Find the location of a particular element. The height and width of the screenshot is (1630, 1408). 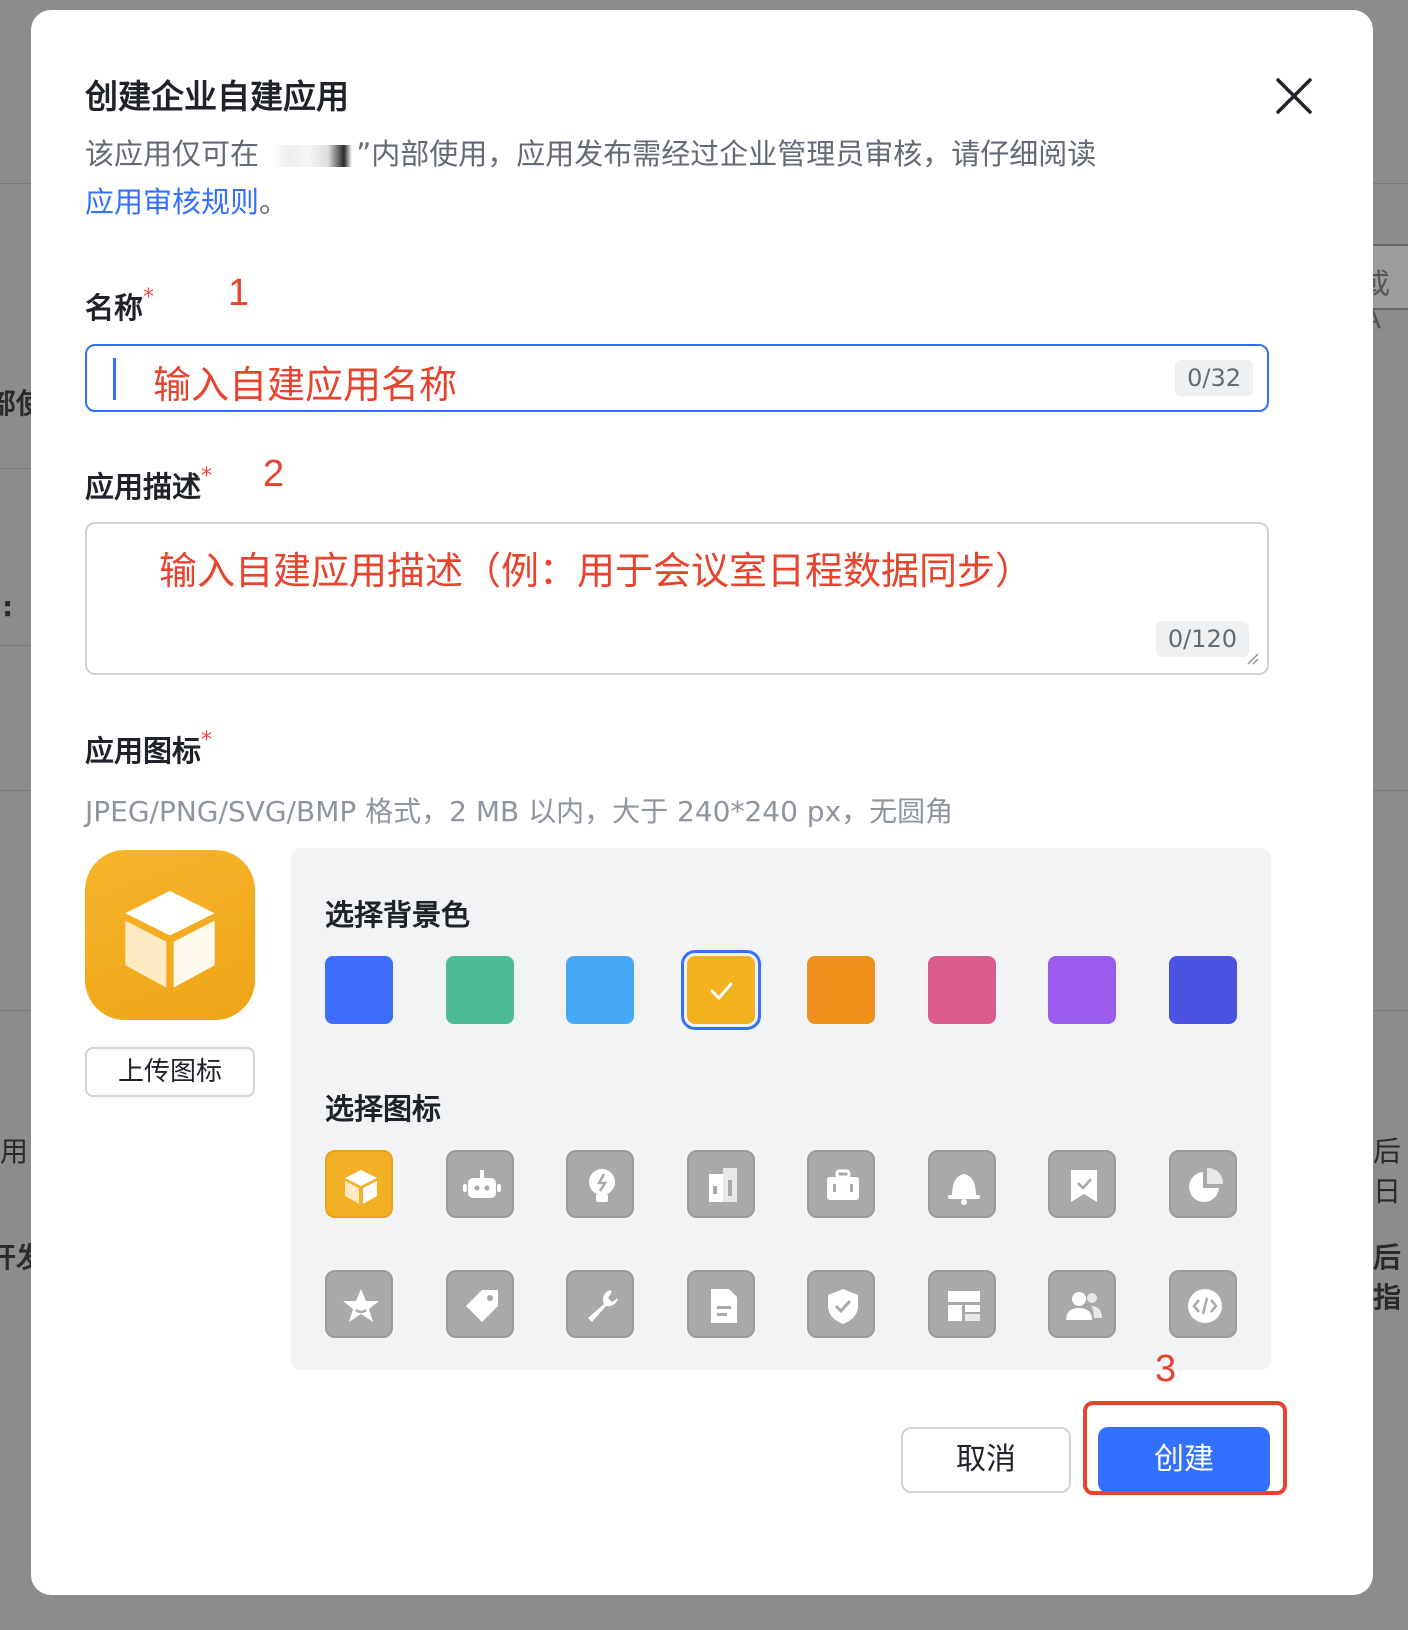

text-caret is located at coordinates (114, 379).